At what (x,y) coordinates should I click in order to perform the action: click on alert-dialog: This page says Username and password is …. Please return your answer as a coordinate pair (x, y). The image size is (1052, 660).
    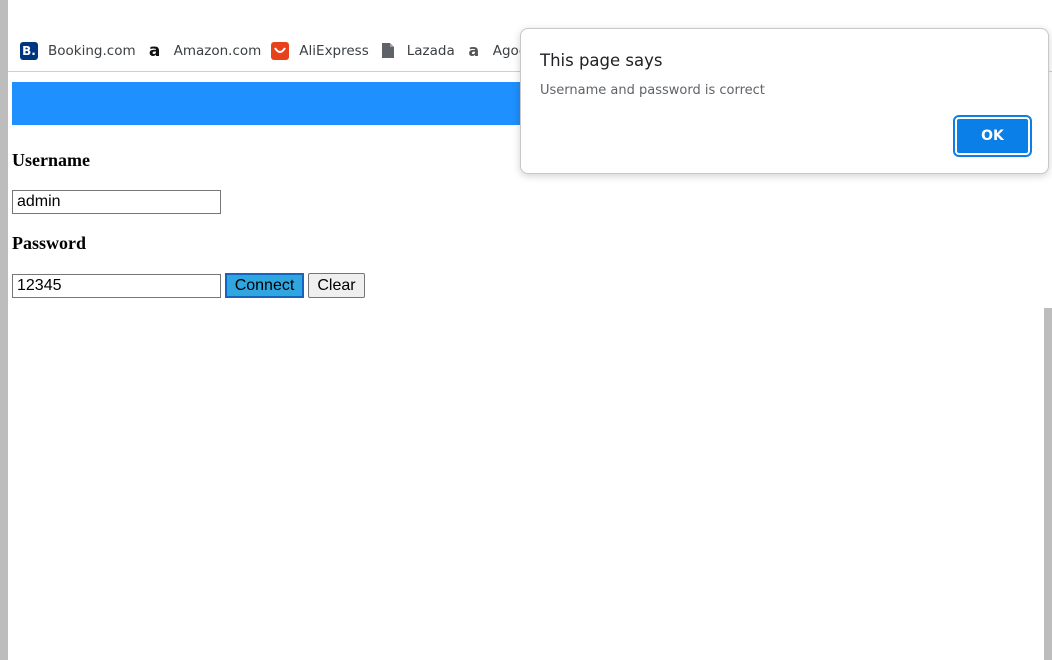
    Looking at the image, I should click on (784, 101).